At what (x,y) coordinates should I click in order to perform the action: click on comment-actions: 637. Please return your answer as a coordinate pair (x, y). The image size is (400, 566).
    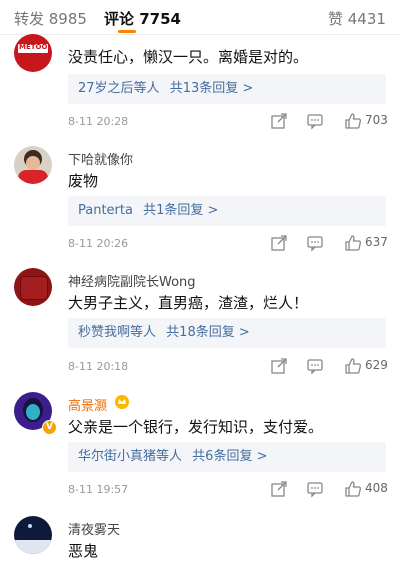
    Looking at the image, I should click on (330, 243).